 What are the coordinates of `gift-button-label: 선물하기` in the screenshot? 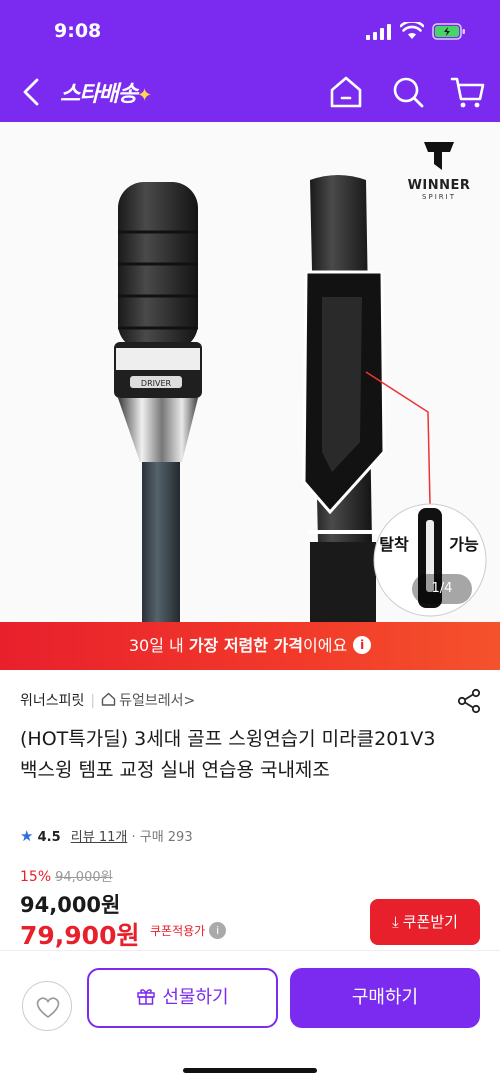 It's located at (195, 997).